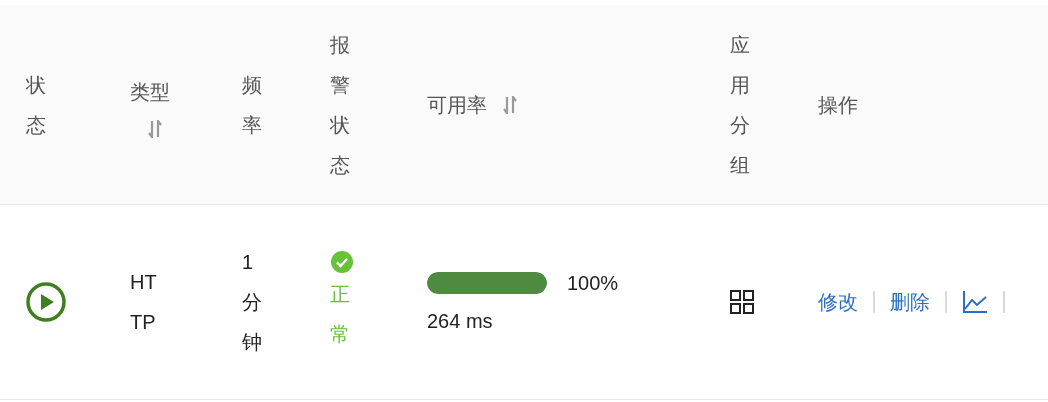 Image resolution: width=1048 pixels, height=402 pixels. Describe the element at coordinates (838, 105) in the screenshot. I see `column-header: 操作` at that location.